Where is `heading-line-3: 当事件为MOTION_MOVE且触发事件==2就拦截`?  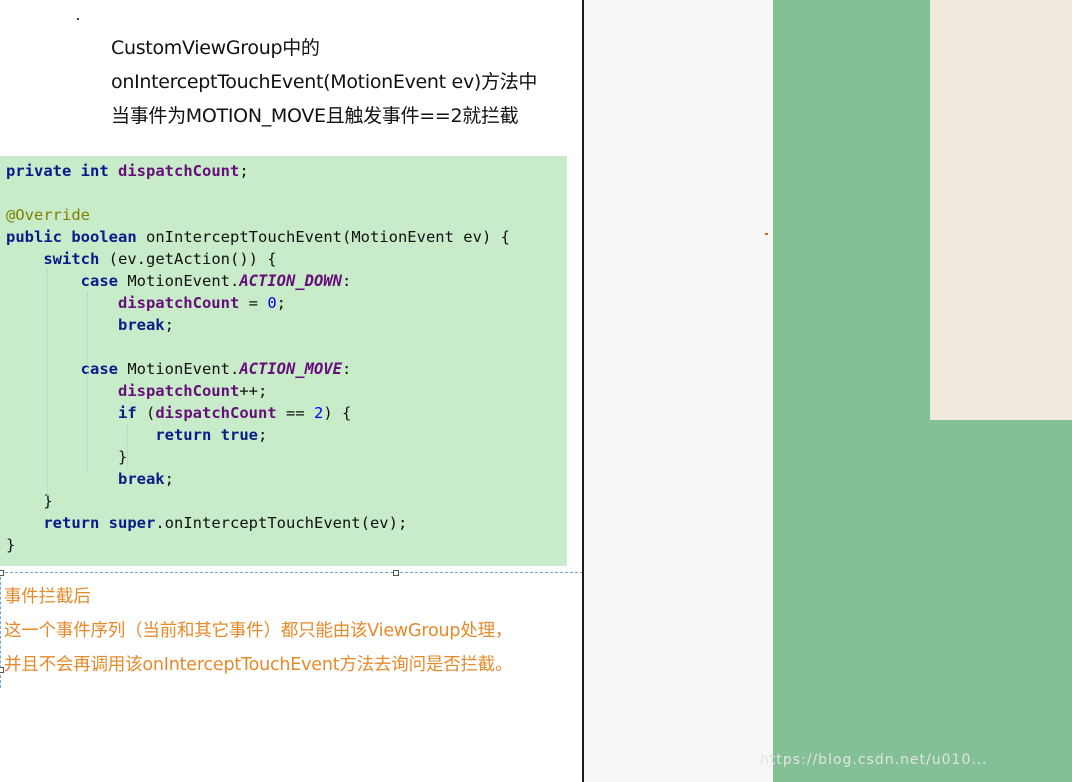
heading-line-3: 当事件为MOTION_MOVE且触发事件==2就拦截 is located at coordinates (315, 116).